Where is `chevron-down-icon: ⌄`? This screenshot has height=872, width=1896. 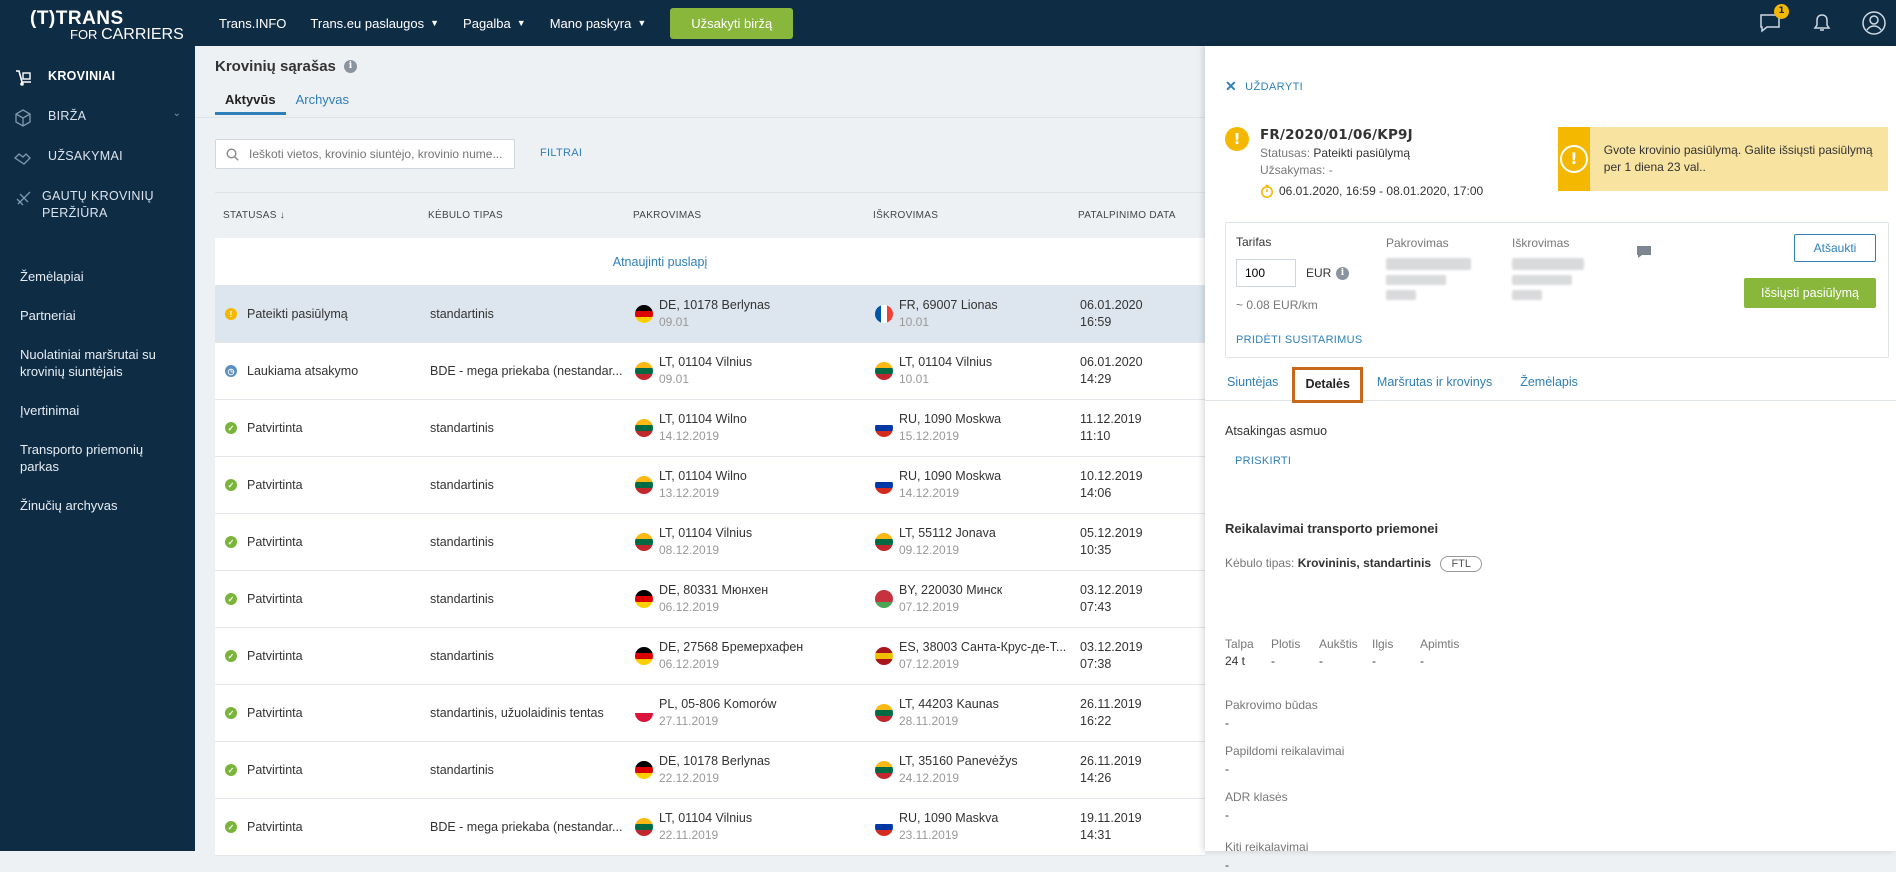 chevron-down-icon: ⌄ is located at coordinates (177, 113).